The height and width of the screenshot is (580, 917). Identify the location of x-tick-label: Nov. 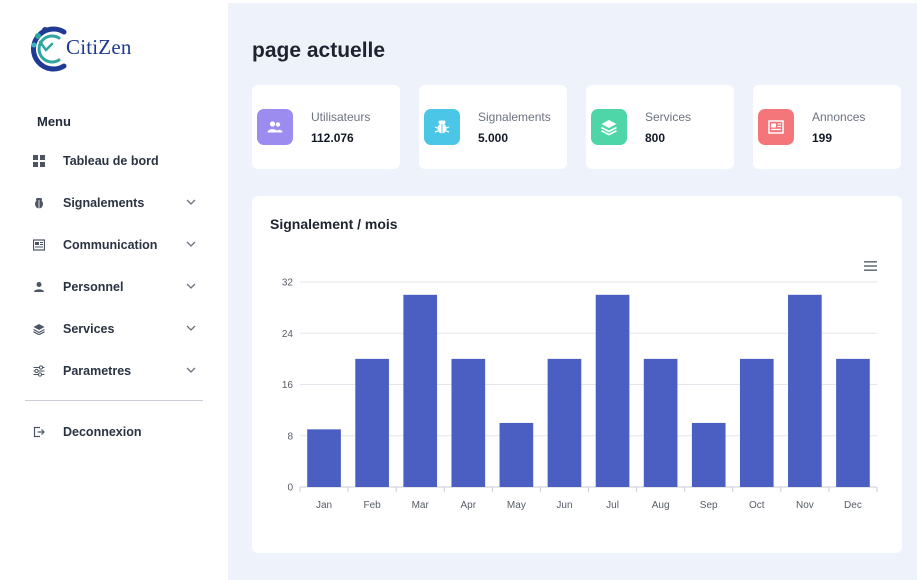
(805, 505).